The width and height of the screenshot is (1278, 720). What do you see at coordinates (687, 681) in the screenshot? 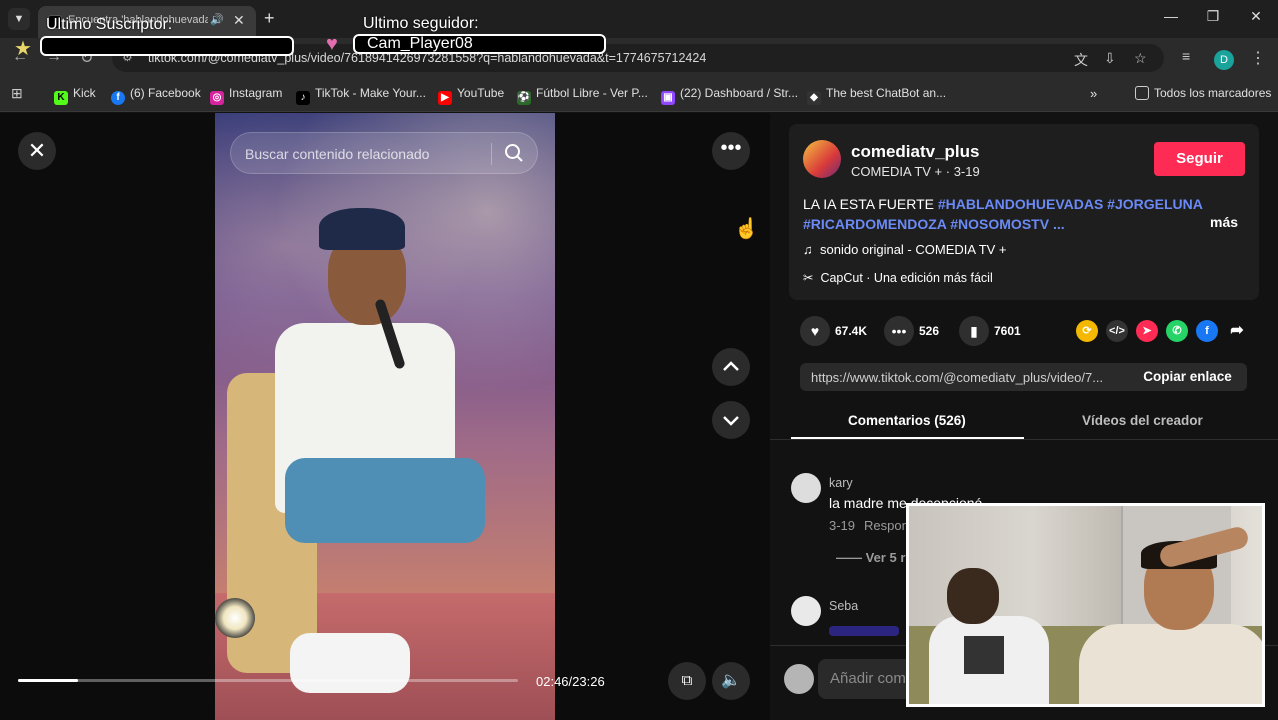
I see `floating-player-button: ⧉` at bounding box center [687, 681].